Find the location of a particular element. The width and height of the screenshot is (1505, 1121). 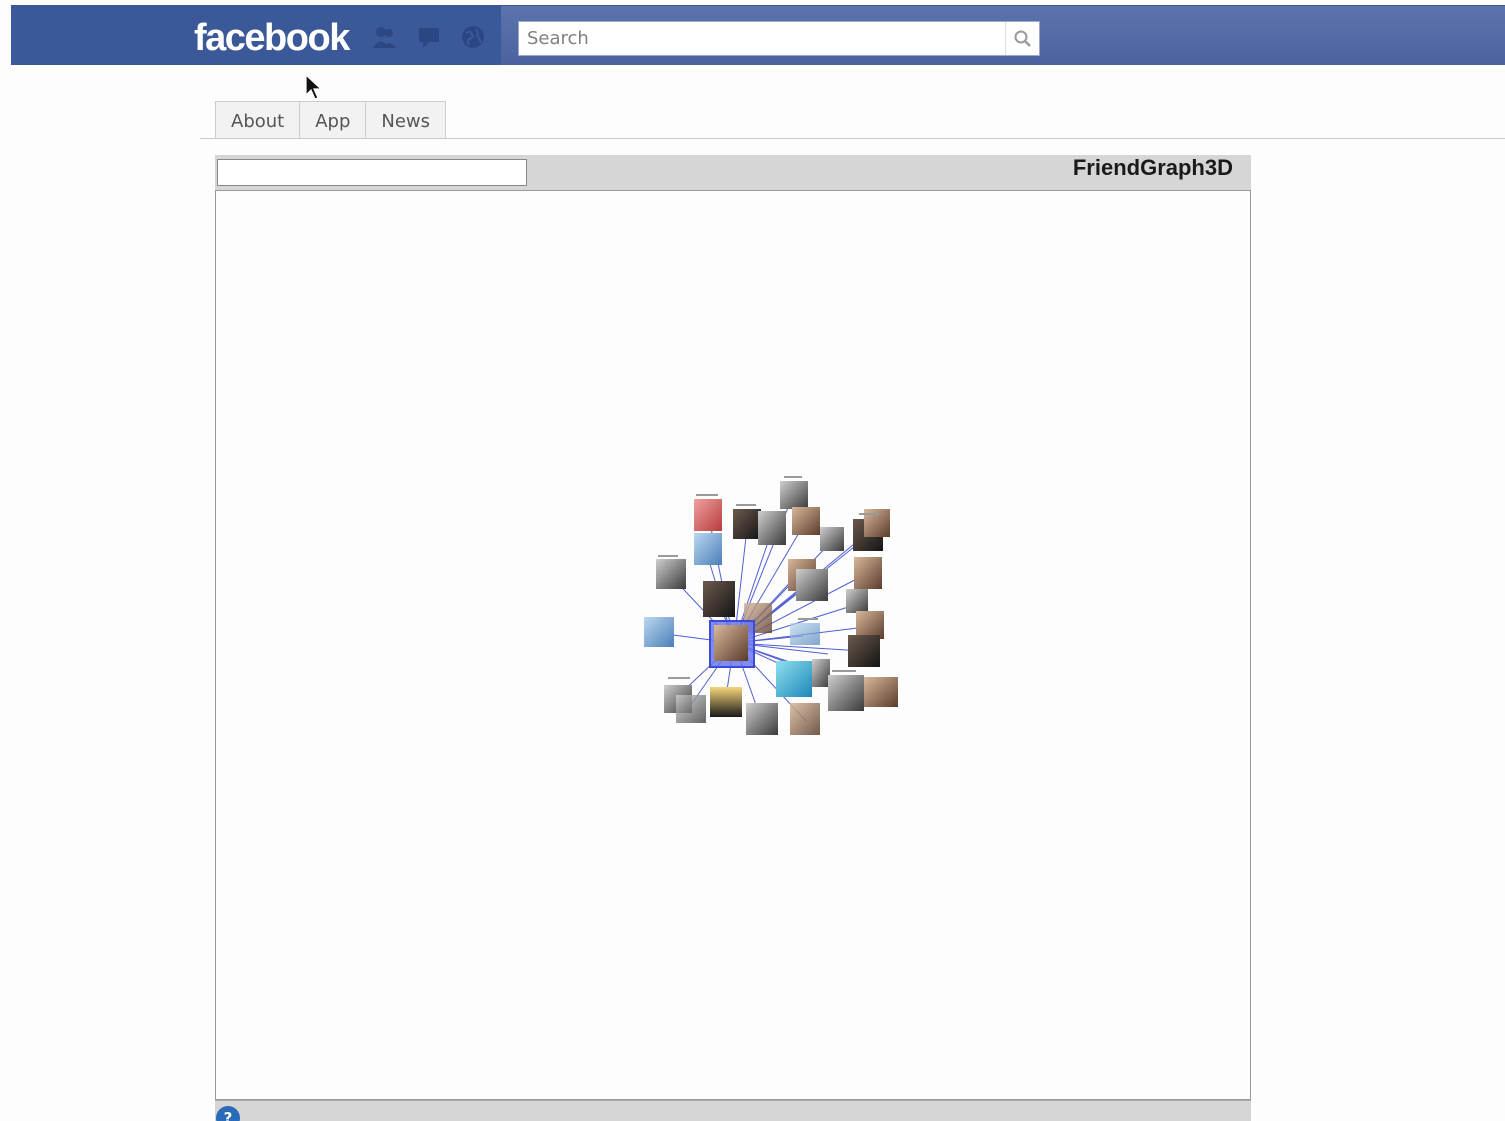

friend-nodes is located at coordinates (771, 608).